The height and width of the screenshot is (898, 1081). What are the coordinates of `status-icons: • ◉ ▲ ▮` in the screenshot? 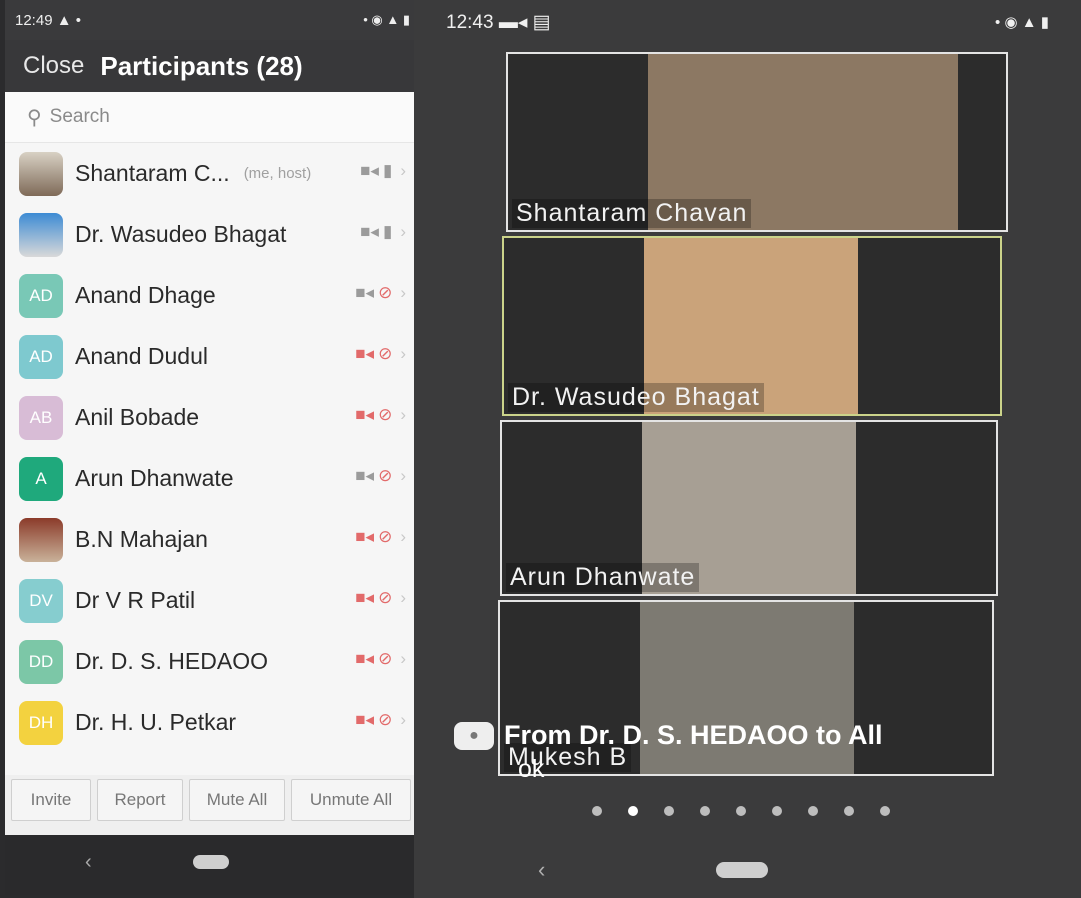 It's located at (386, 19).